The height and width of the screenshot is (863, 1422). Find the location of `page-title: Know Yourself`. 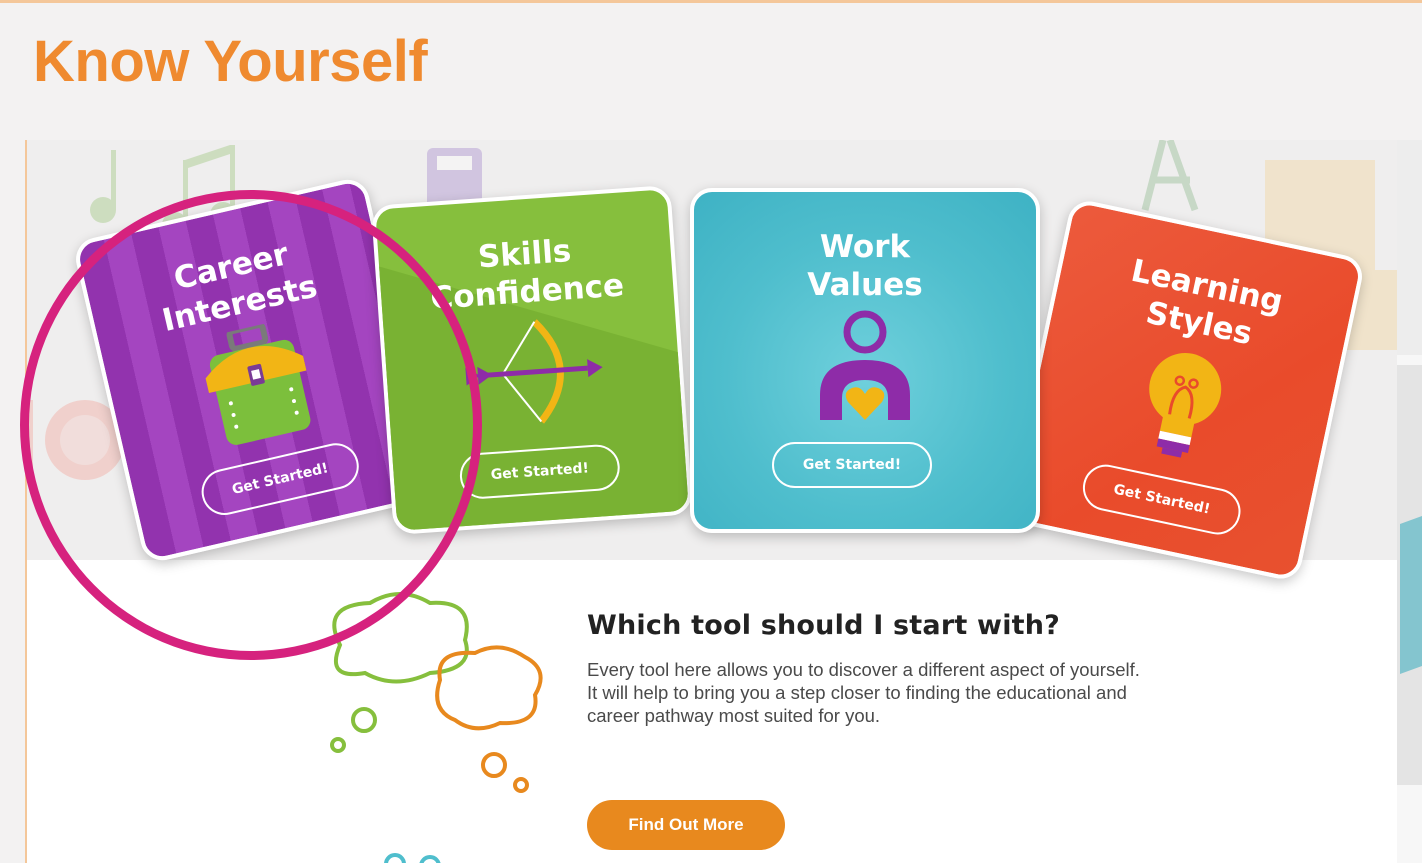

page-title: Know Yourself is located at coordinates (230, 61).